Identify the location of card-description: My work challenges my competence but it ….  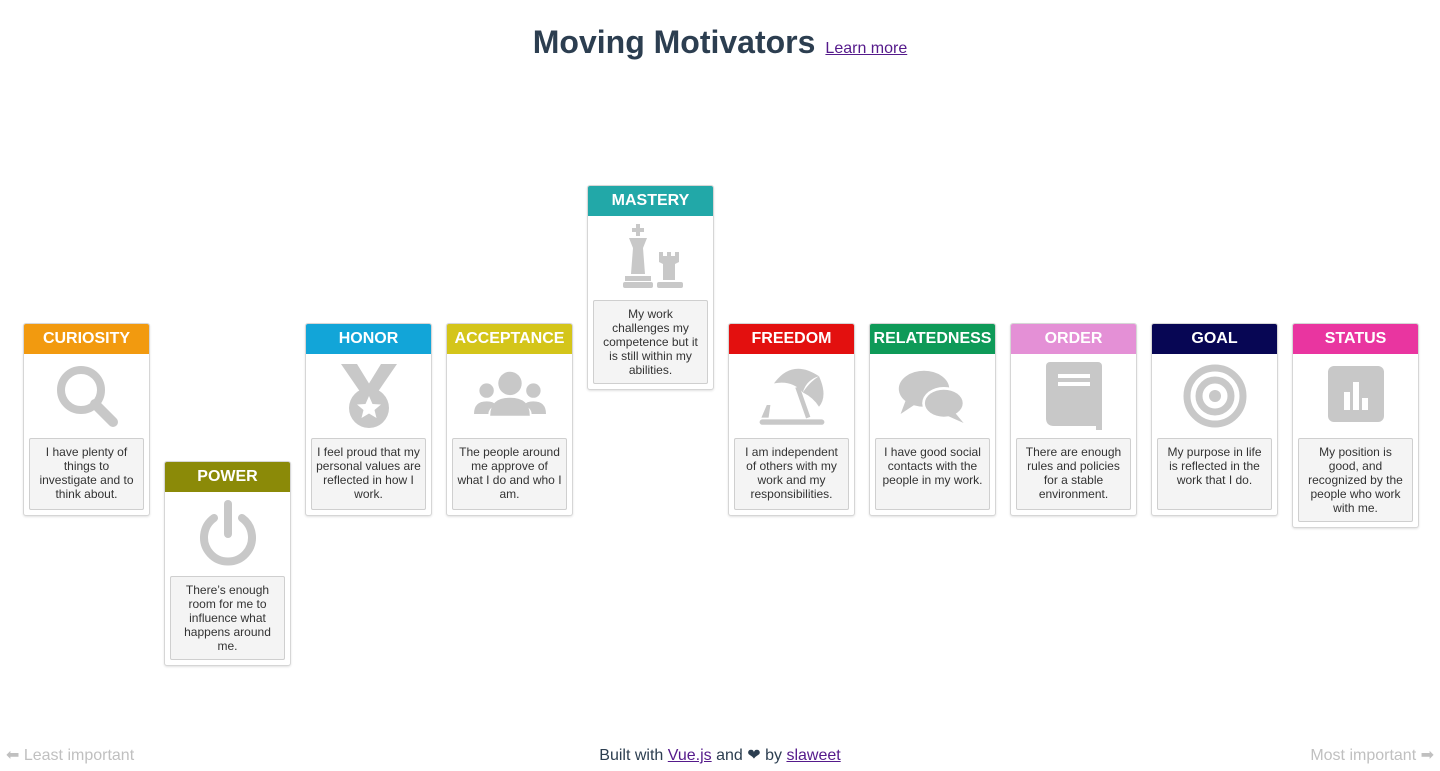
(650, 342).